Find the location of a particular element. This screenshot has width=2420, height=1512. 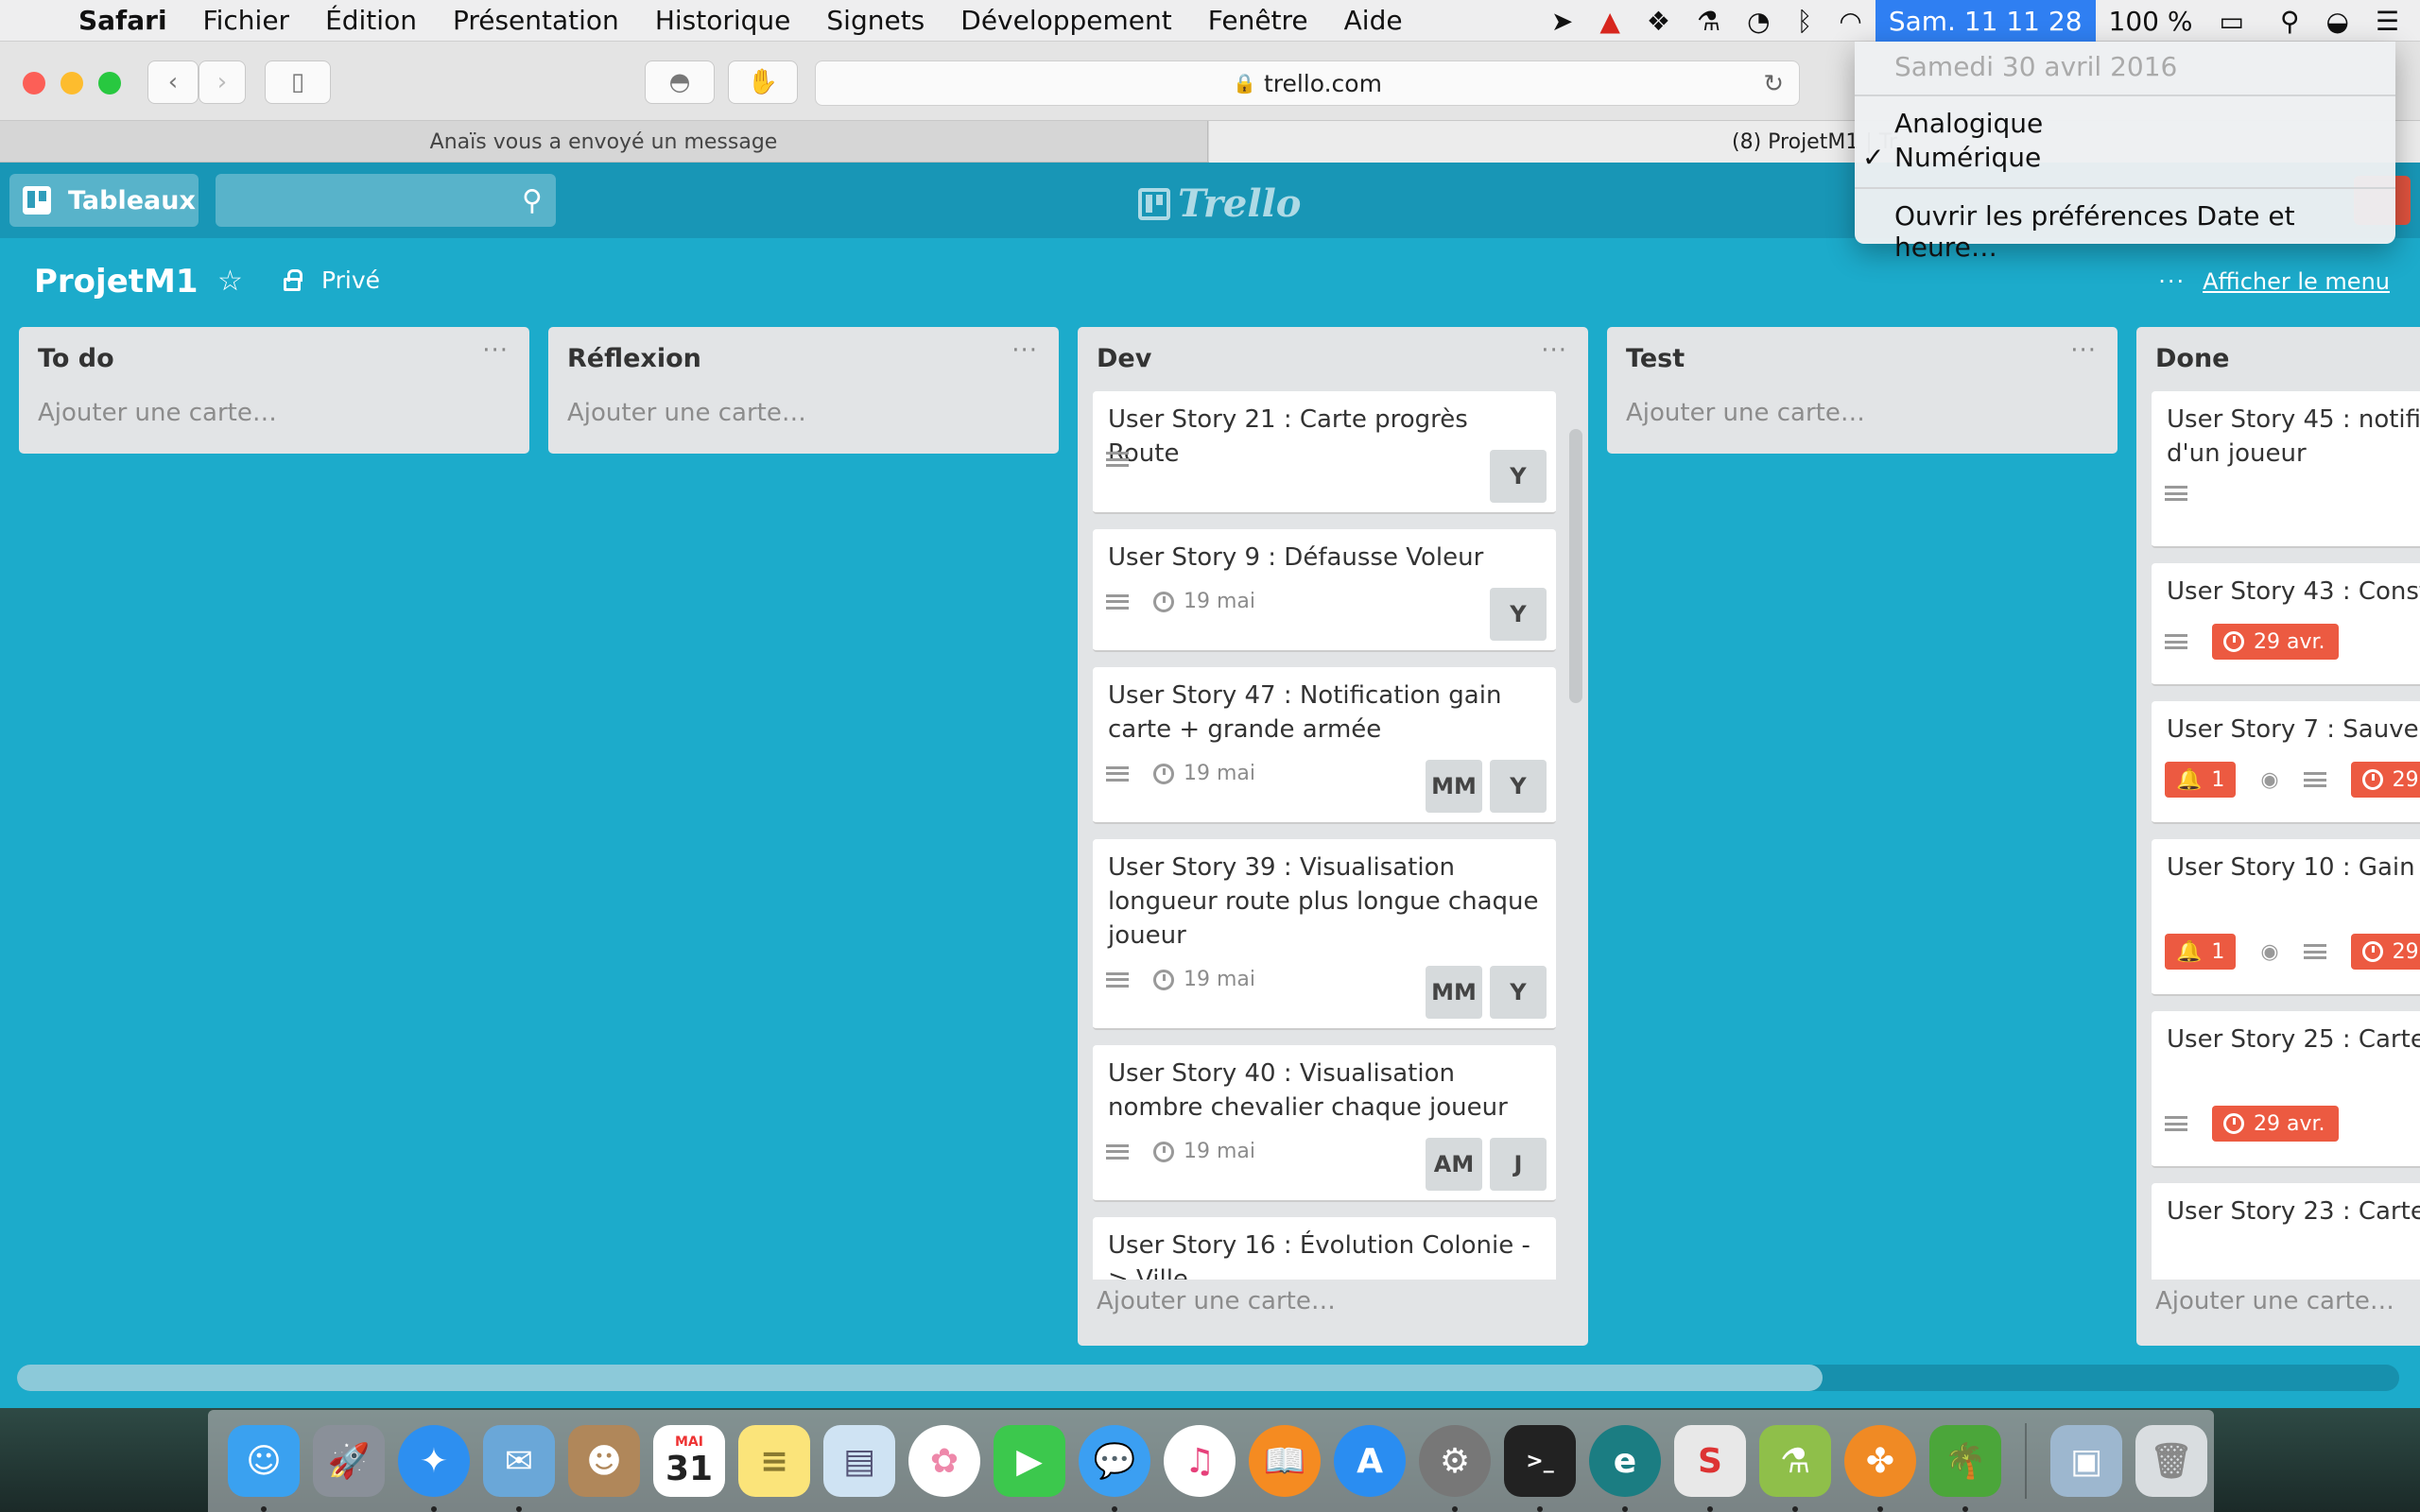

show-menu-button: ··· Afficher le menu is located at coordinates (2274, 281).